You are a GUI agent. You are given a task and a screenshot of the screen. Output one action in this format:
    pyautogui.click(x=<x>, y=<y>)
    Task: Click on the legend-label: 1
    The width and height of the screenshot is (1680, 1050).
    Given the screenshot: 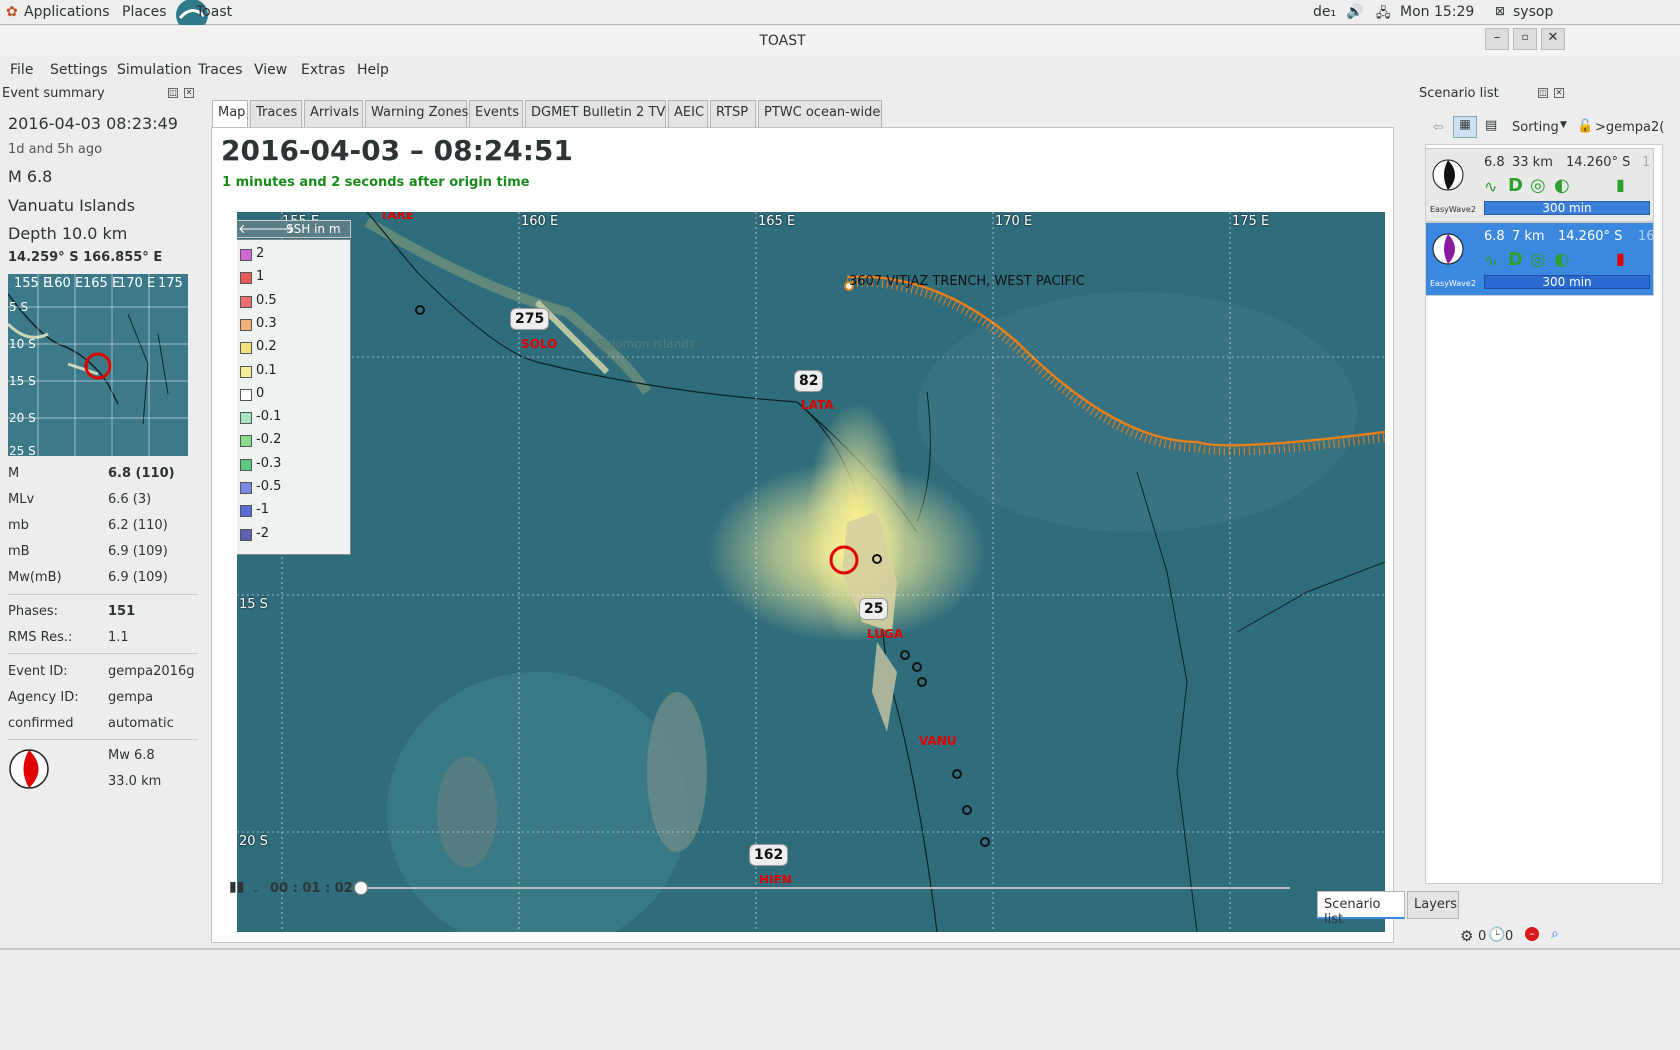 What is the action you would take?
    pyautogui.click(x=260, y=277)
    